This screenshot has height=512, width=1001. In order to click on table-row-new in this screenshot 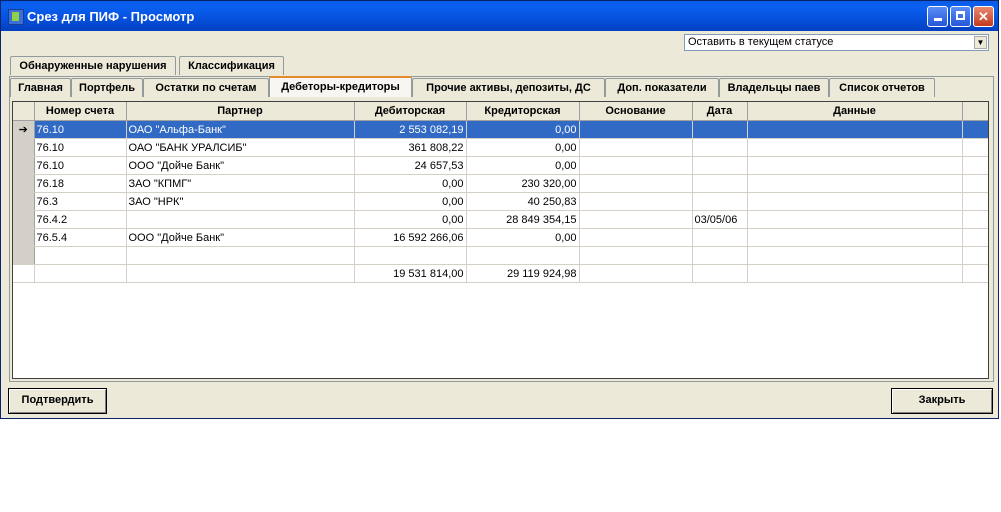, I will do `click(500, 255)`.